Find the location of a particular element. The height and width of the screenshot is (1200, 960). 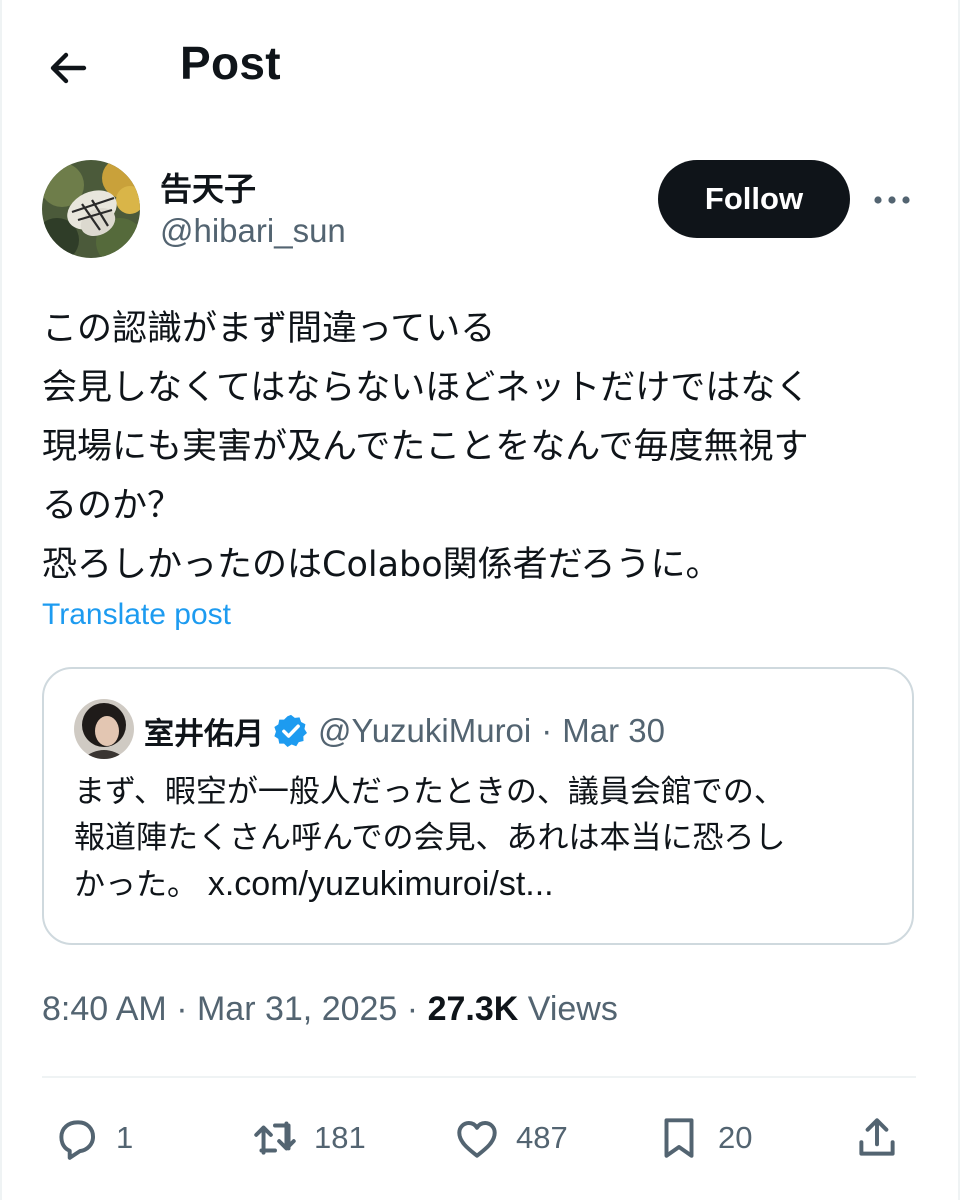

author-handle: @hibari_sun is located at coordinates (253, 231).